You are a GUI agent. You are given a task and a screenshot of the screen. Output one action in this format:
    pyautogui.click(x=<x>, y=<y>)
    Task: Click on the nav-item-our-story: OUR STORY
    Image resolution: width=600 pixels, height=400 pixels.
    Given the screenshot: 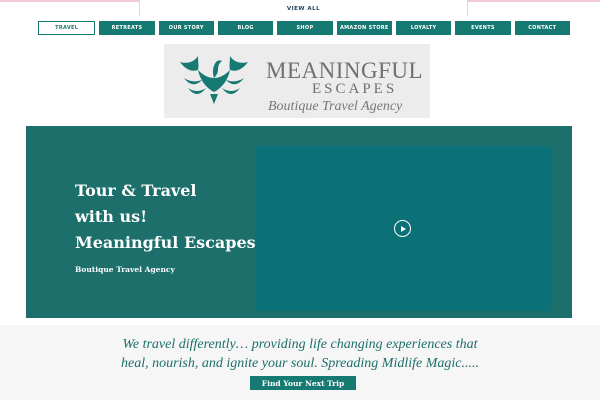 What is the action you would take?
    pyautogui.click(x=186, y=28)
    